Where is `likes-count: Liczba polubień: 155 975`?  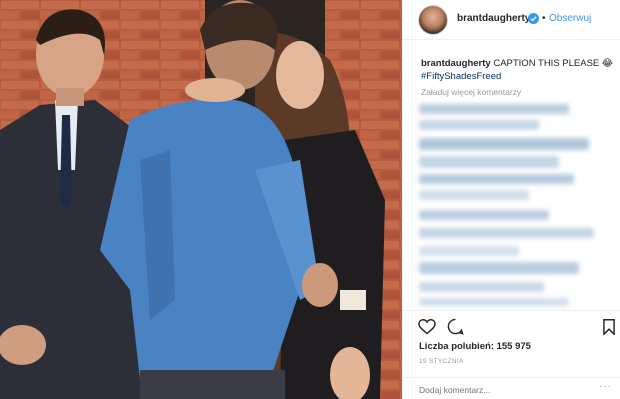
likes-count: Liczba polubień: 155 975 is located at coordinates (475, 346).